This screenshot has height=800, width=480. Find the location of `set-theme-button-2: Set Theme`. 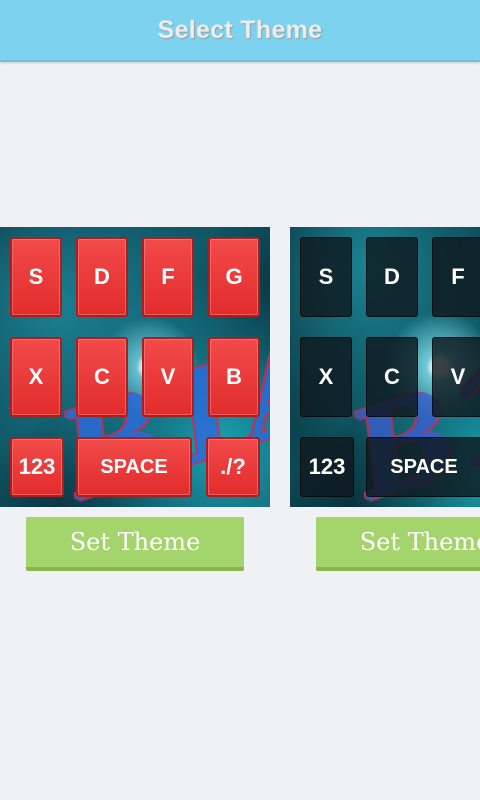

set-theme-button-2: Set Theme is located at coordinates (398, 544).